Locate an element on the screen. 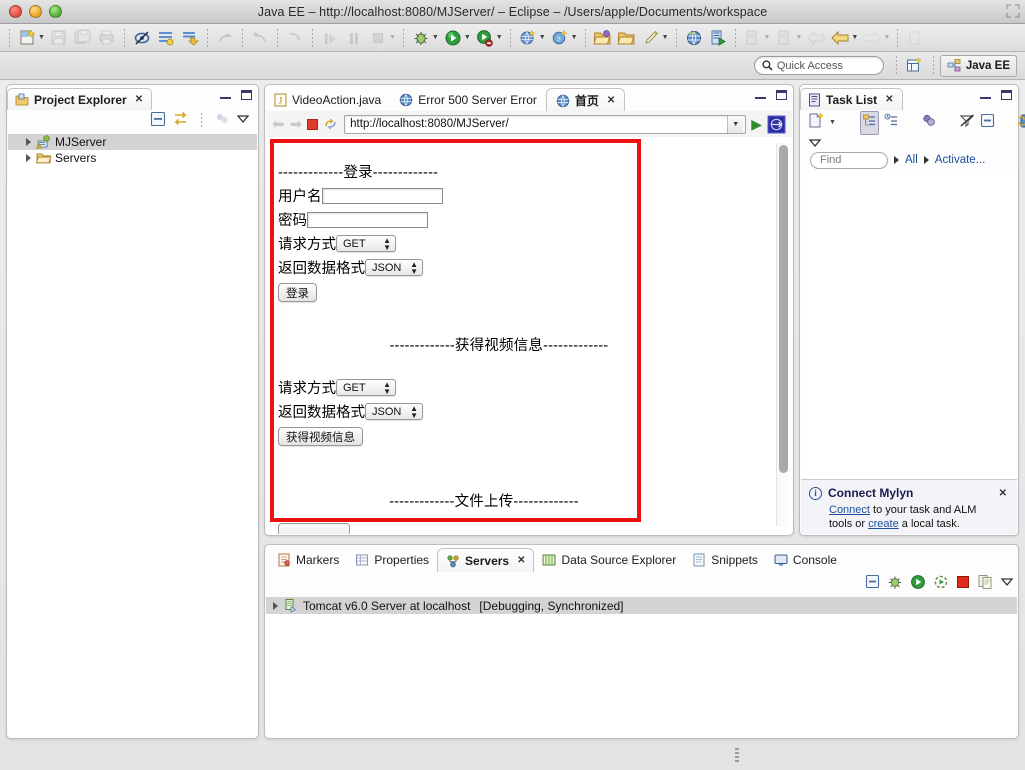 This screenshot has width=1025, height=770. next-annotation-icon is located at coordinates (753, 38).